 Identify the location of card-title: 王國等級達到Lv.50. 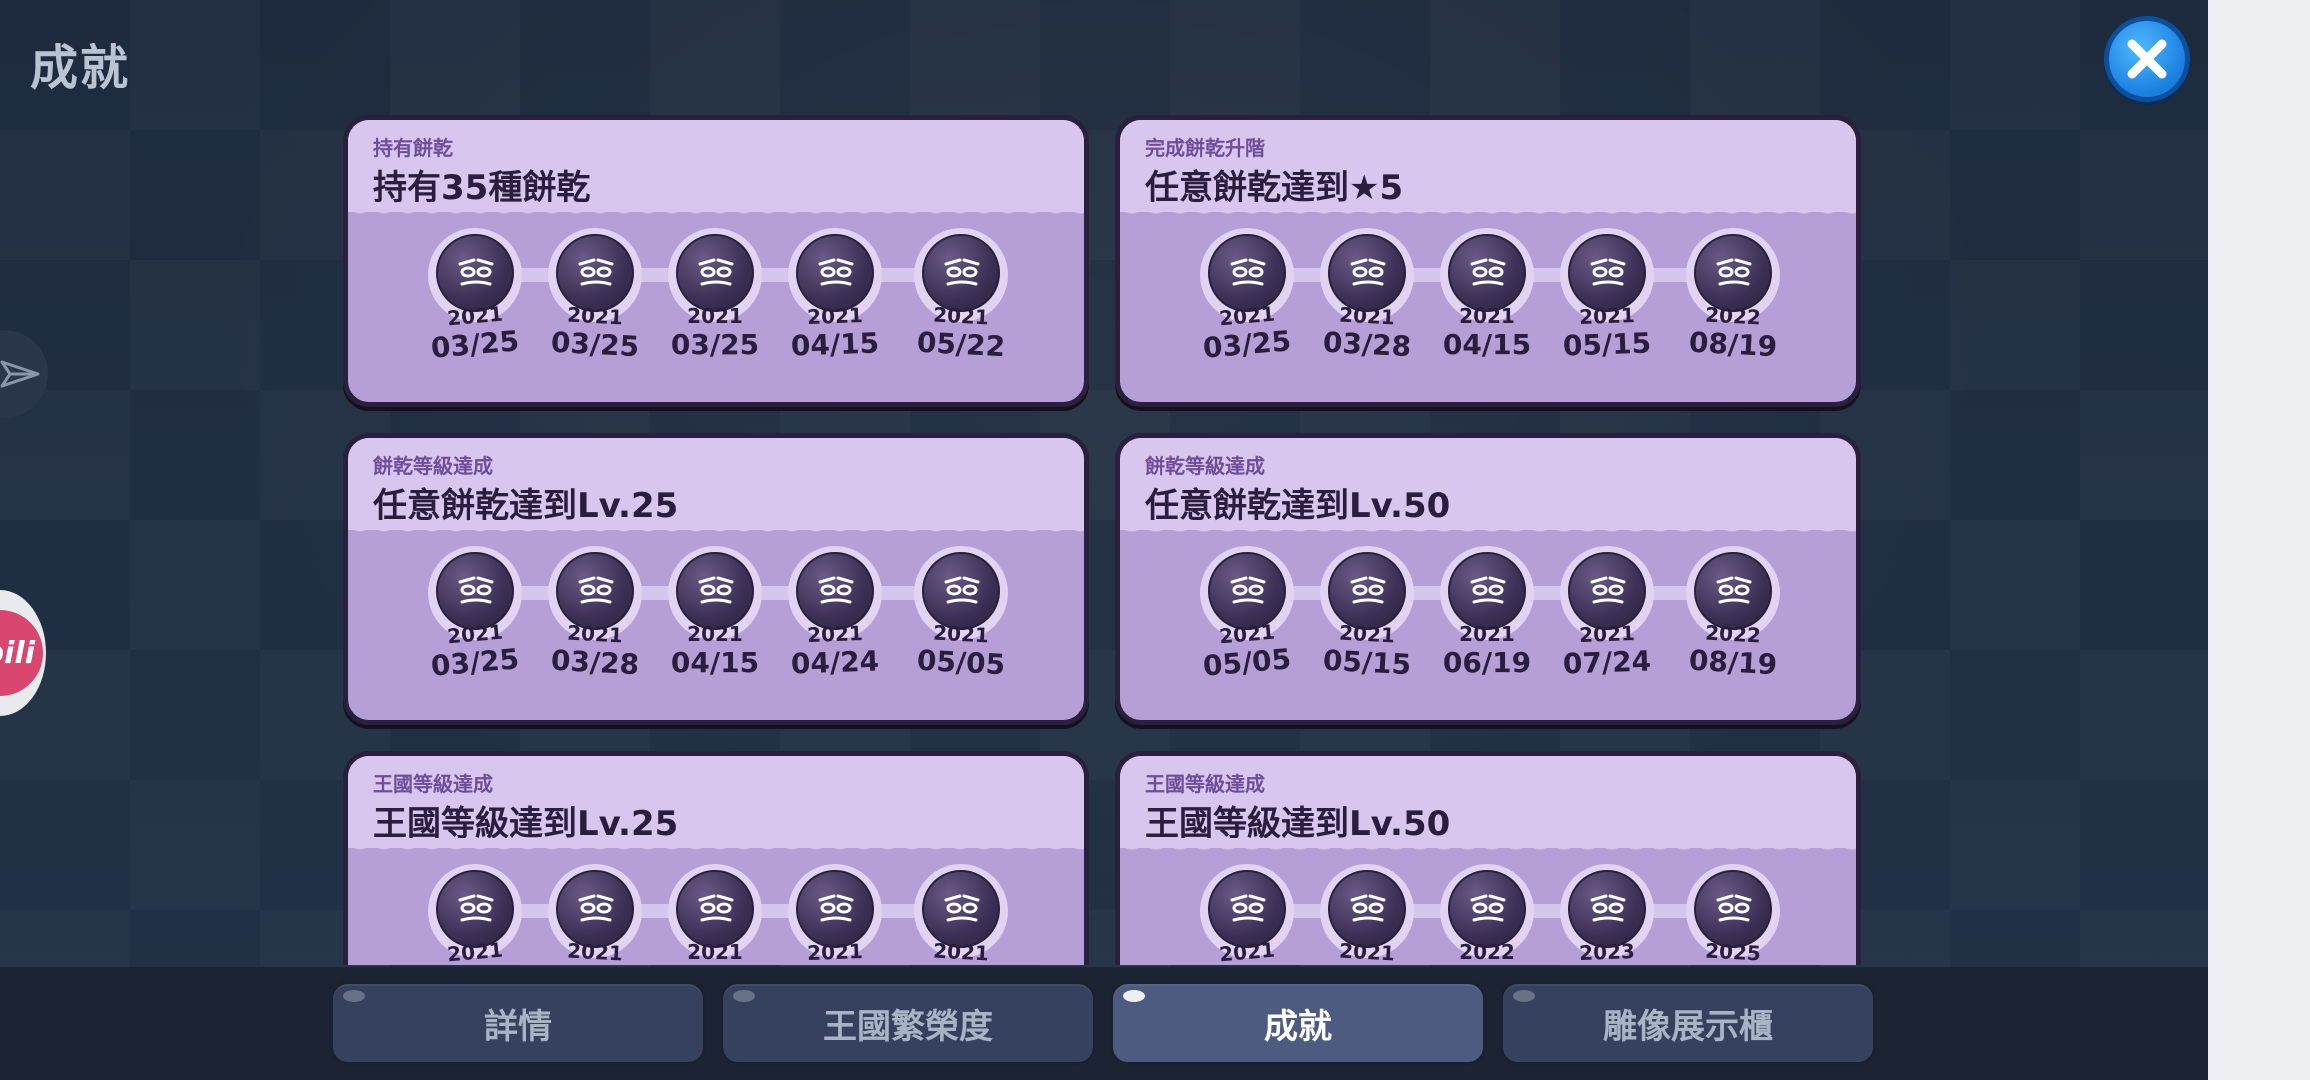
(1298, 824).